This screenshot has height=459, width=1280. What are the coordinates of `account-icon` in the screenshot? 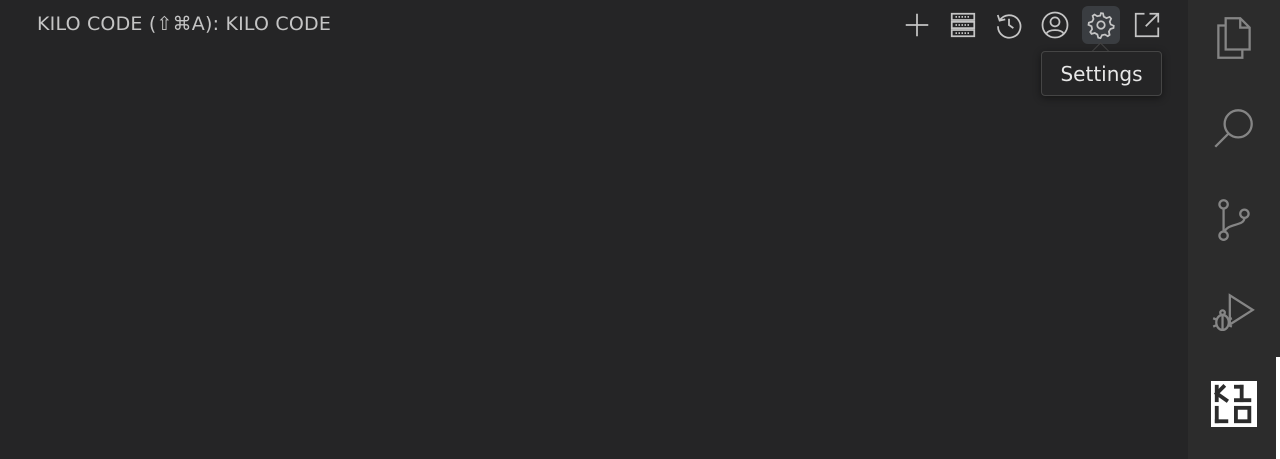 It's located at (1055, 25).